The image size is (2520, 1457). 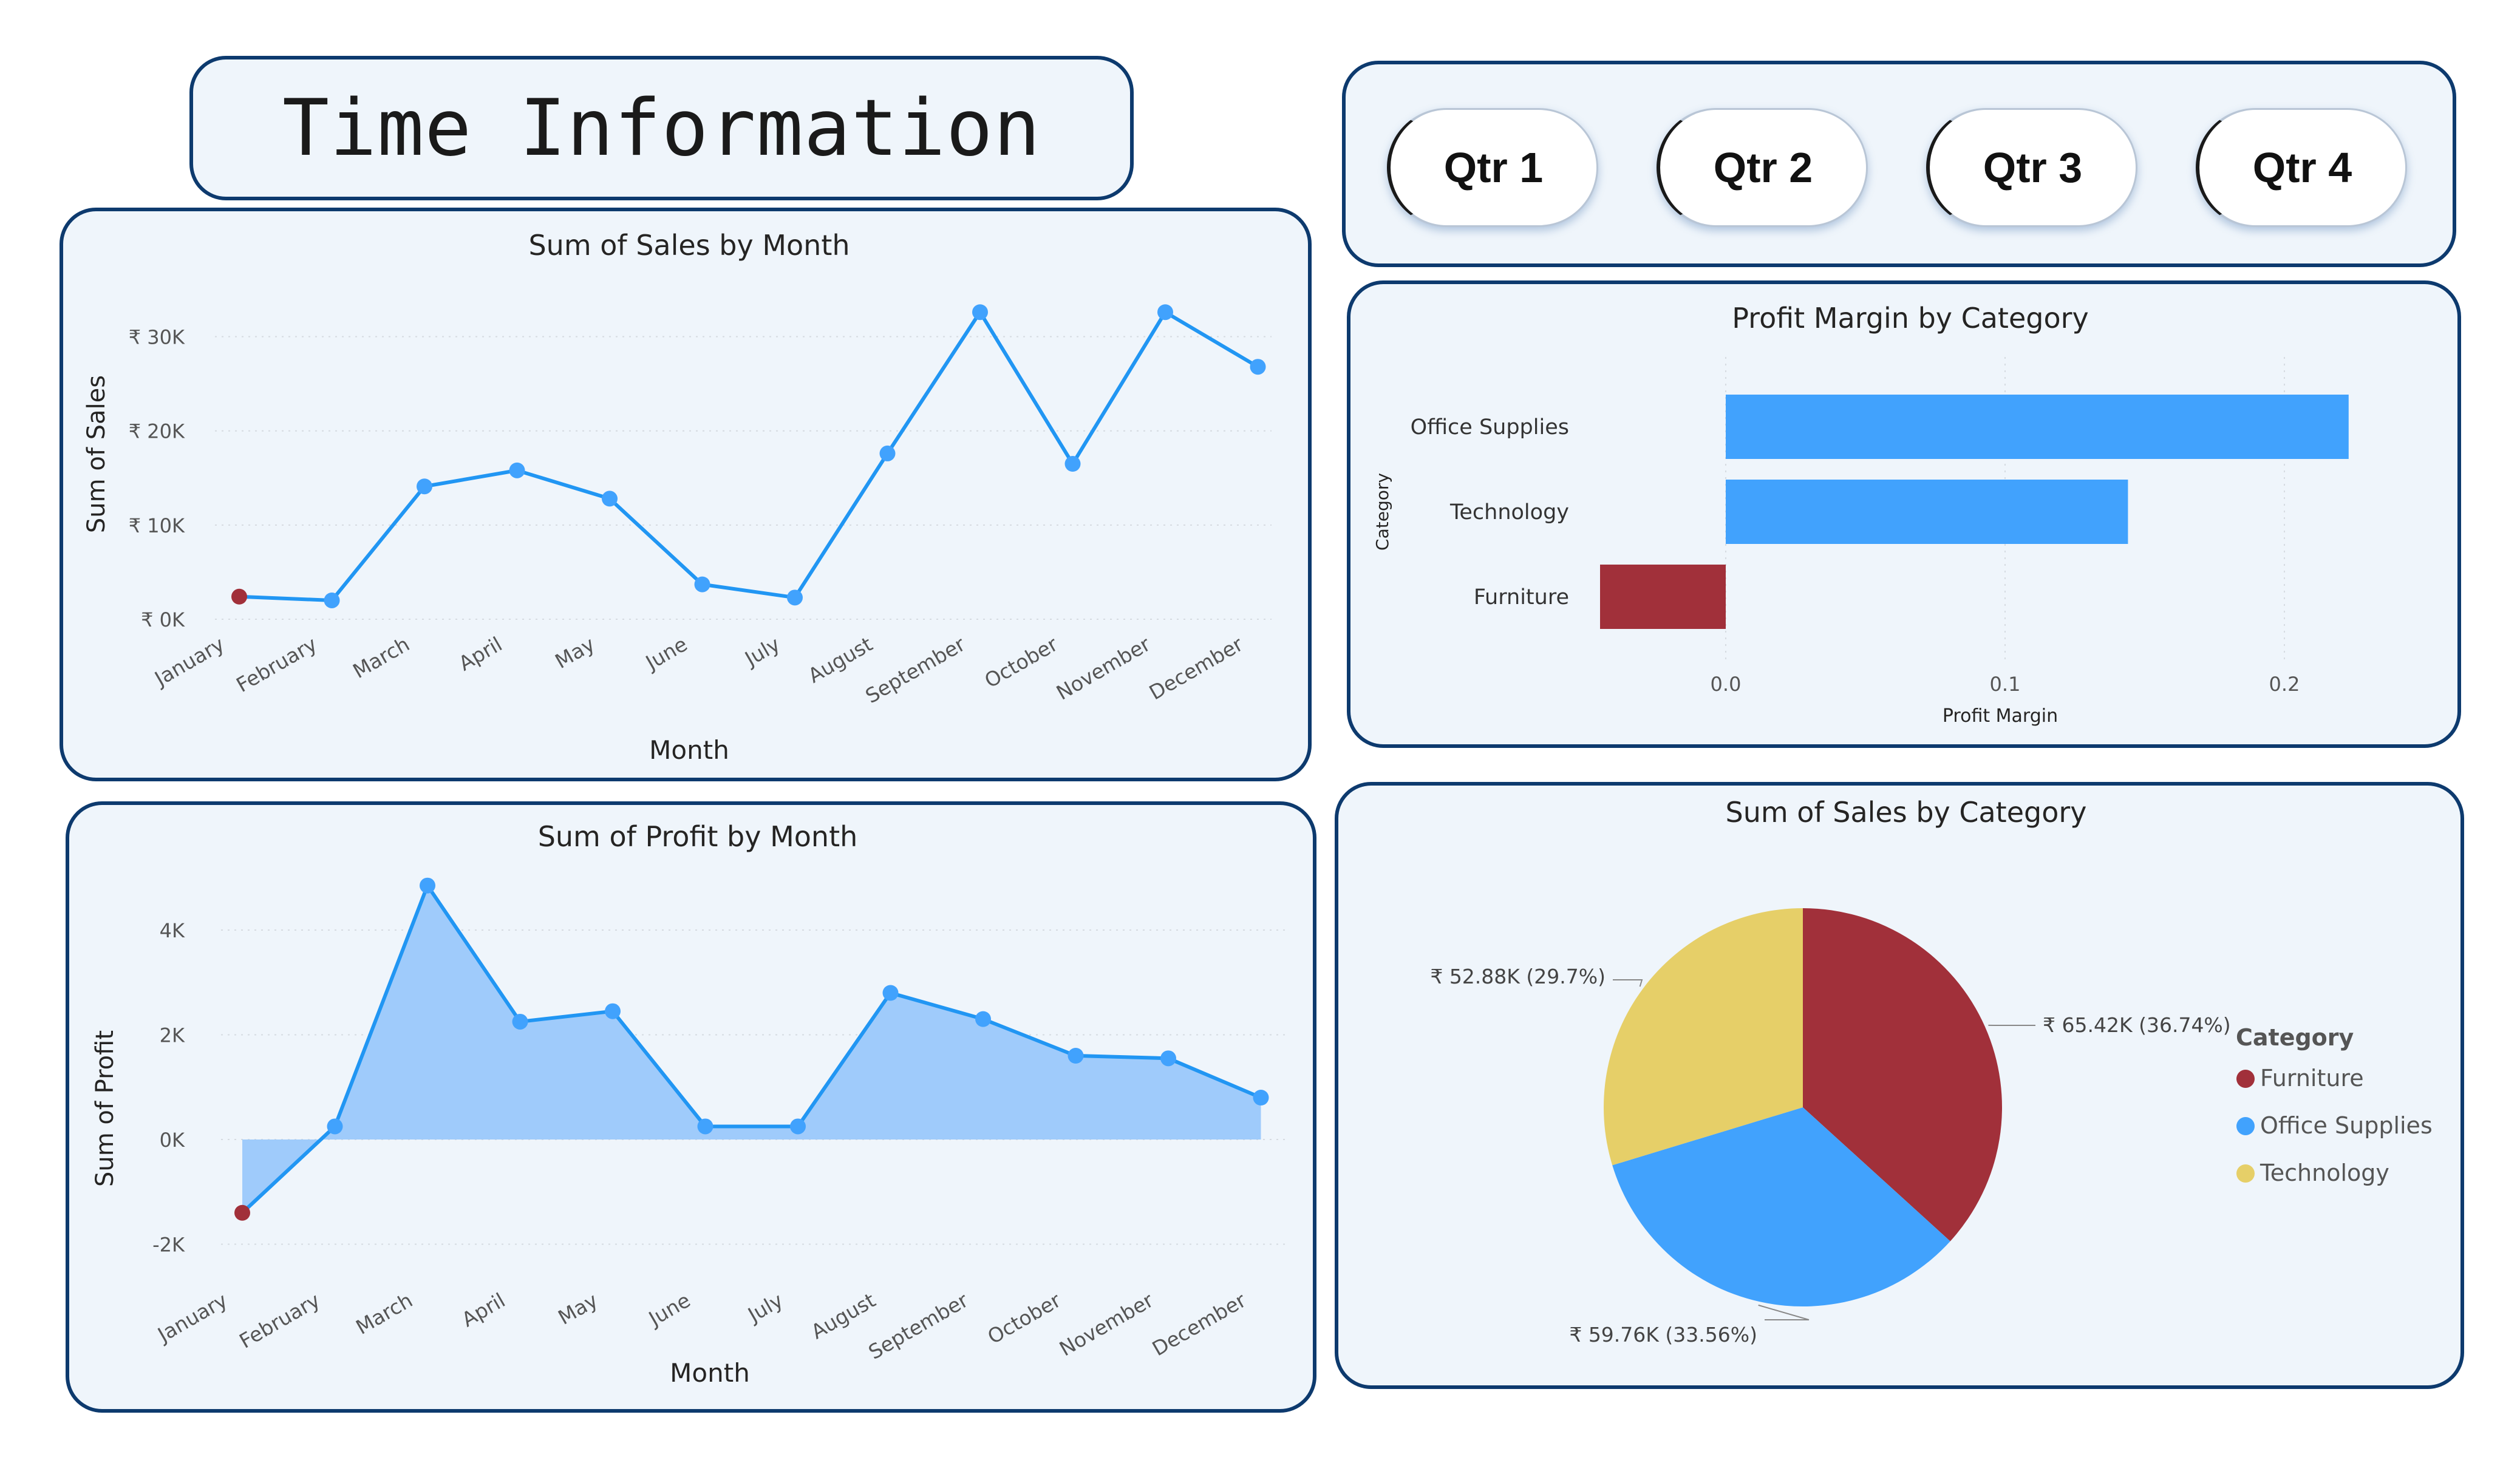 I want to click on qtr-4-button: Qtr 4, so click(x=2301, y=167).